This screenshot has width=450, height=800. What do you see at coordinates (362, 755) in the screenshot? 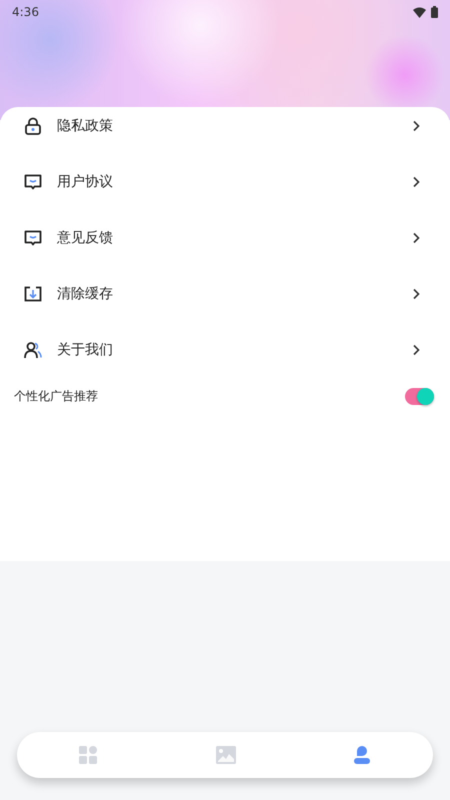
I see `person-icon` at bounding box center [362, 755].